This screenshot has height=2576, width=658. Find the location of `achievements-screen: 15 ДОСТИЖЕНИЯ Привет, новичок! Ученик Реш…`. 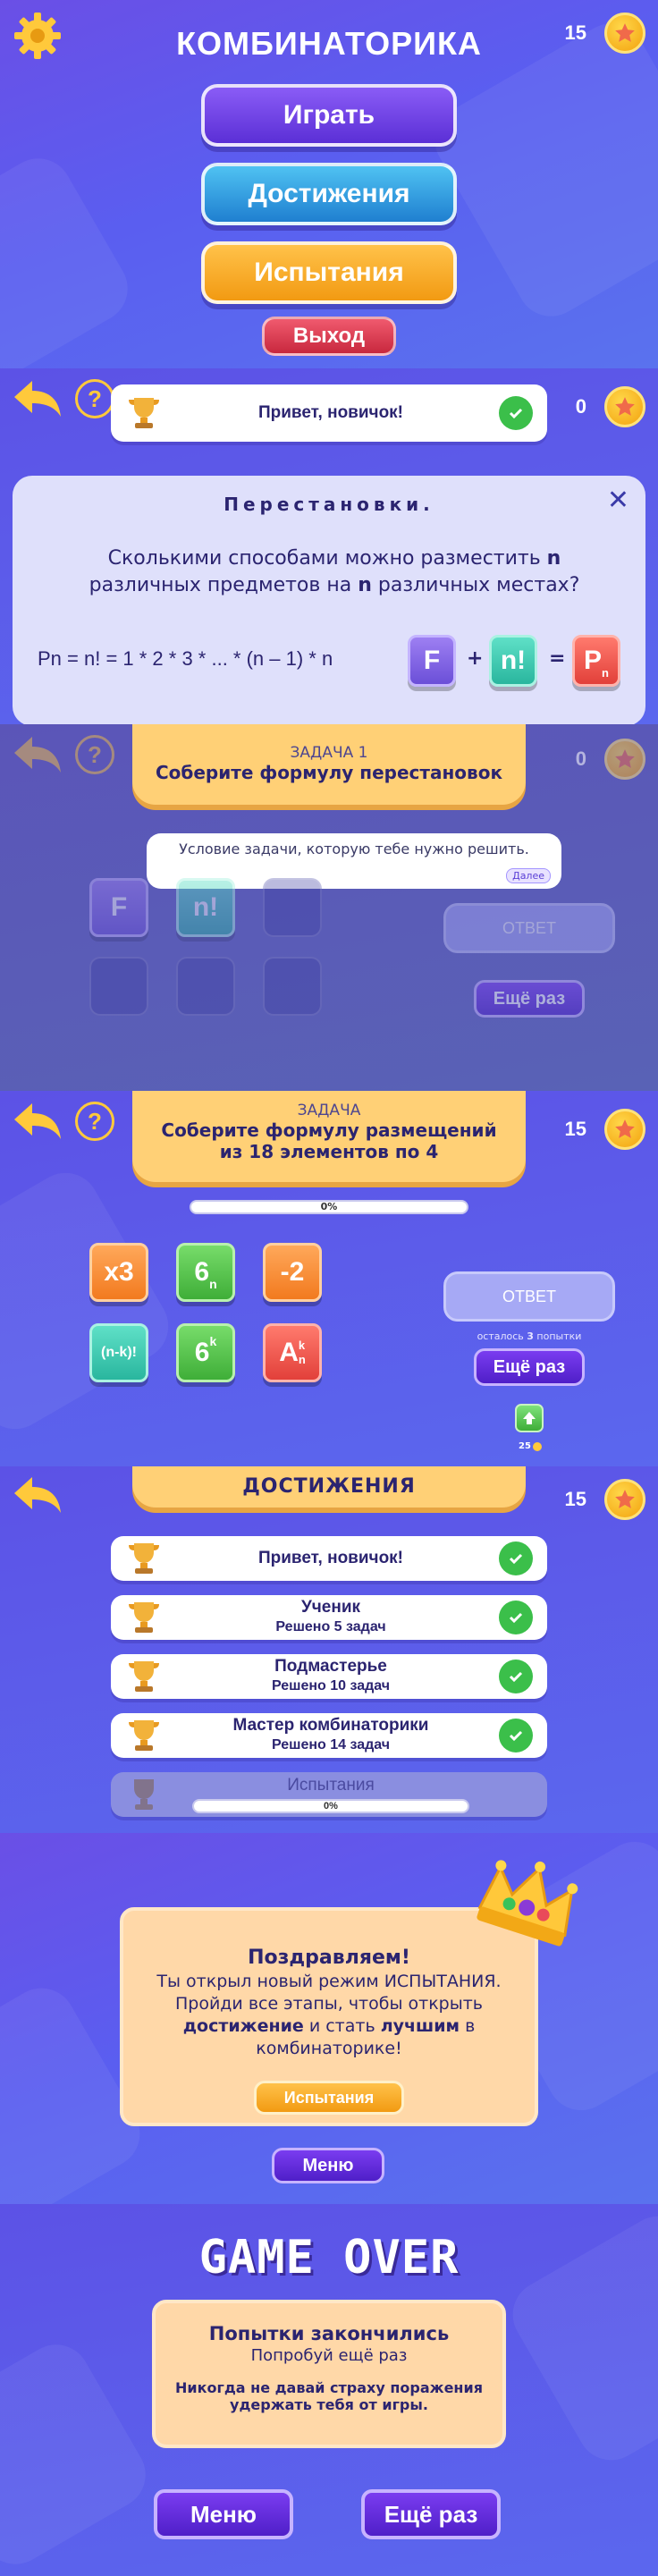

achievements-screen: 15 ДОСТИЖЕНИЯ Привет, новичок! Ученик Реш… is located at coordinates (329, 1649).